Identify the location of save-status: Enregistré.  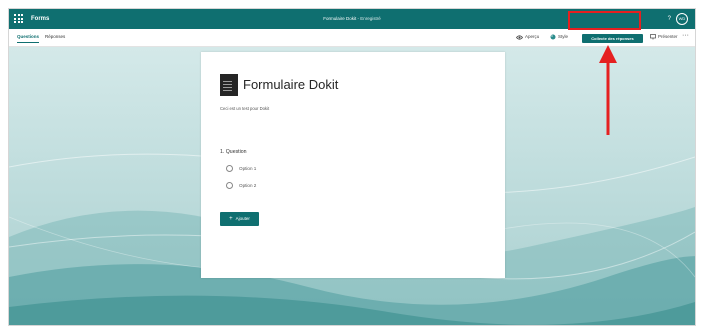
(370, 18).